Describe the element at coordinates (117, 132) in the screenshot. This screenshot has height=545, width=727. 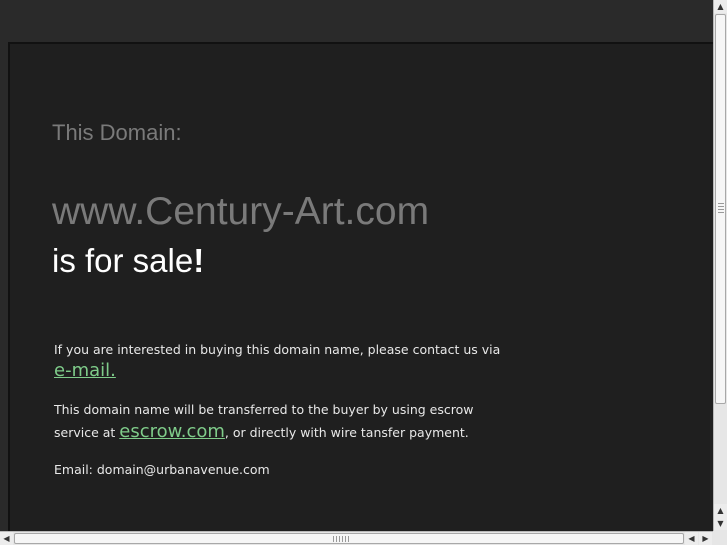
I see `this-domain-label: This Domain:` at that location.